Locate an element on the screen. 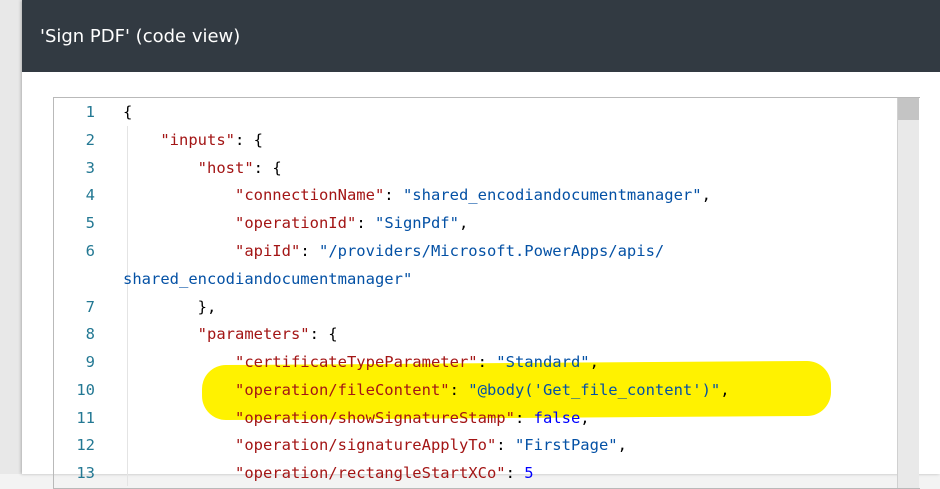  code-line: }, is located at coordinates (170, 307).